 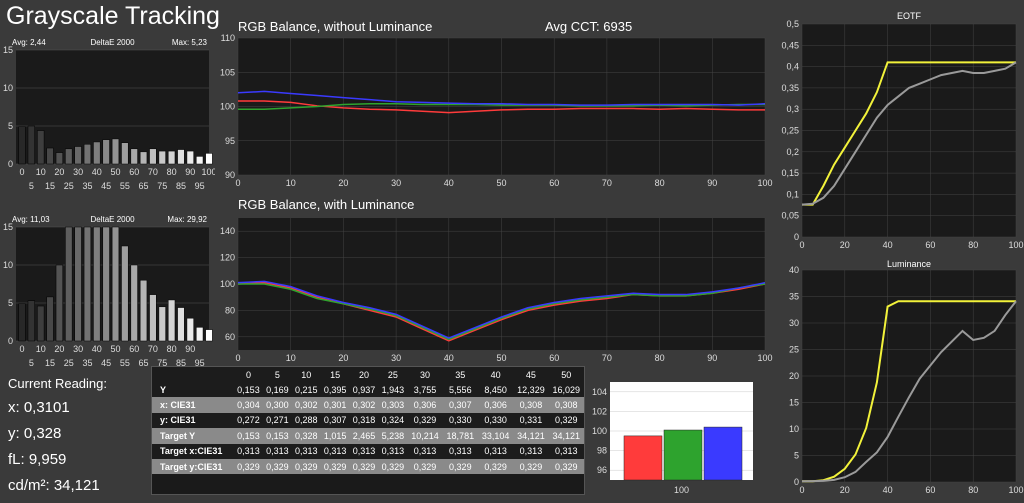 What do you see at coordinates (193, 436) in the screenshot?
I see `table-row-label: Target Y` at bounding box center [193, 436].